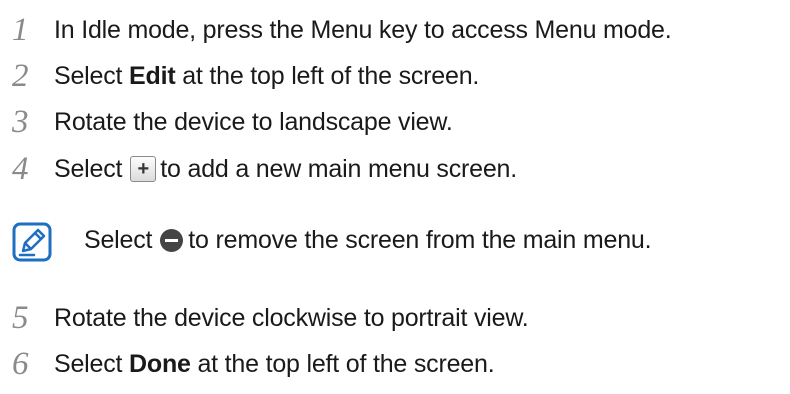 This screenshot has height=394, width=790. I want to click on edit-label: Edit, so click(152, 76).